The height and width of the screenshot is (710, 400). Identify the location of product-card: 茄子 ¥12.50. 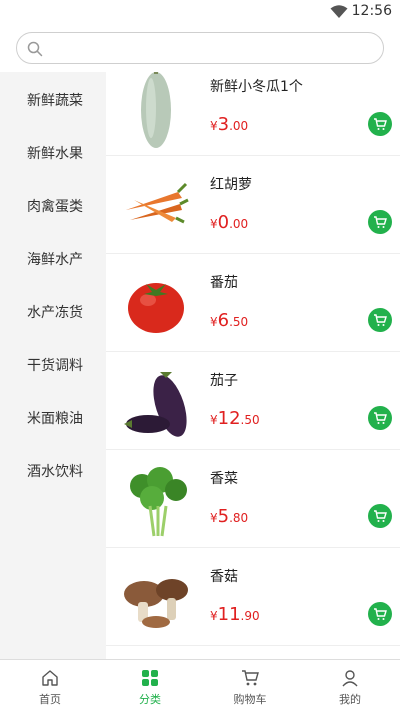
(253, 401).